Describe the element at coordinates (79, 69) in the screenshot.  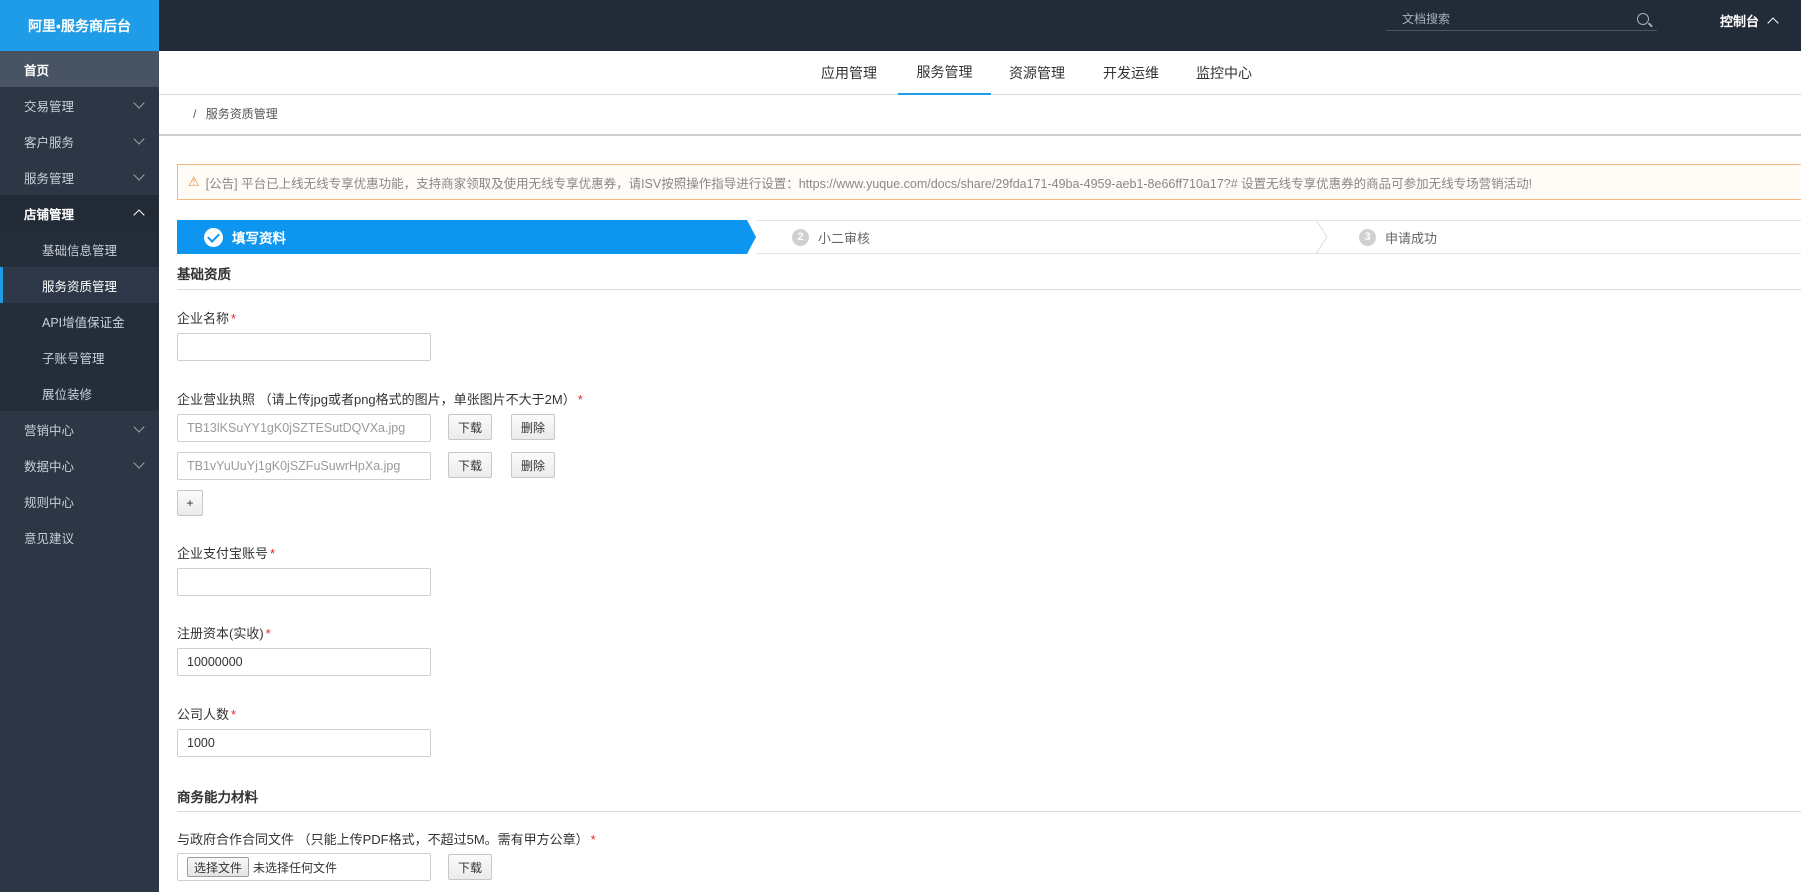
I see `sidebar-item-home: 首页` at that location.